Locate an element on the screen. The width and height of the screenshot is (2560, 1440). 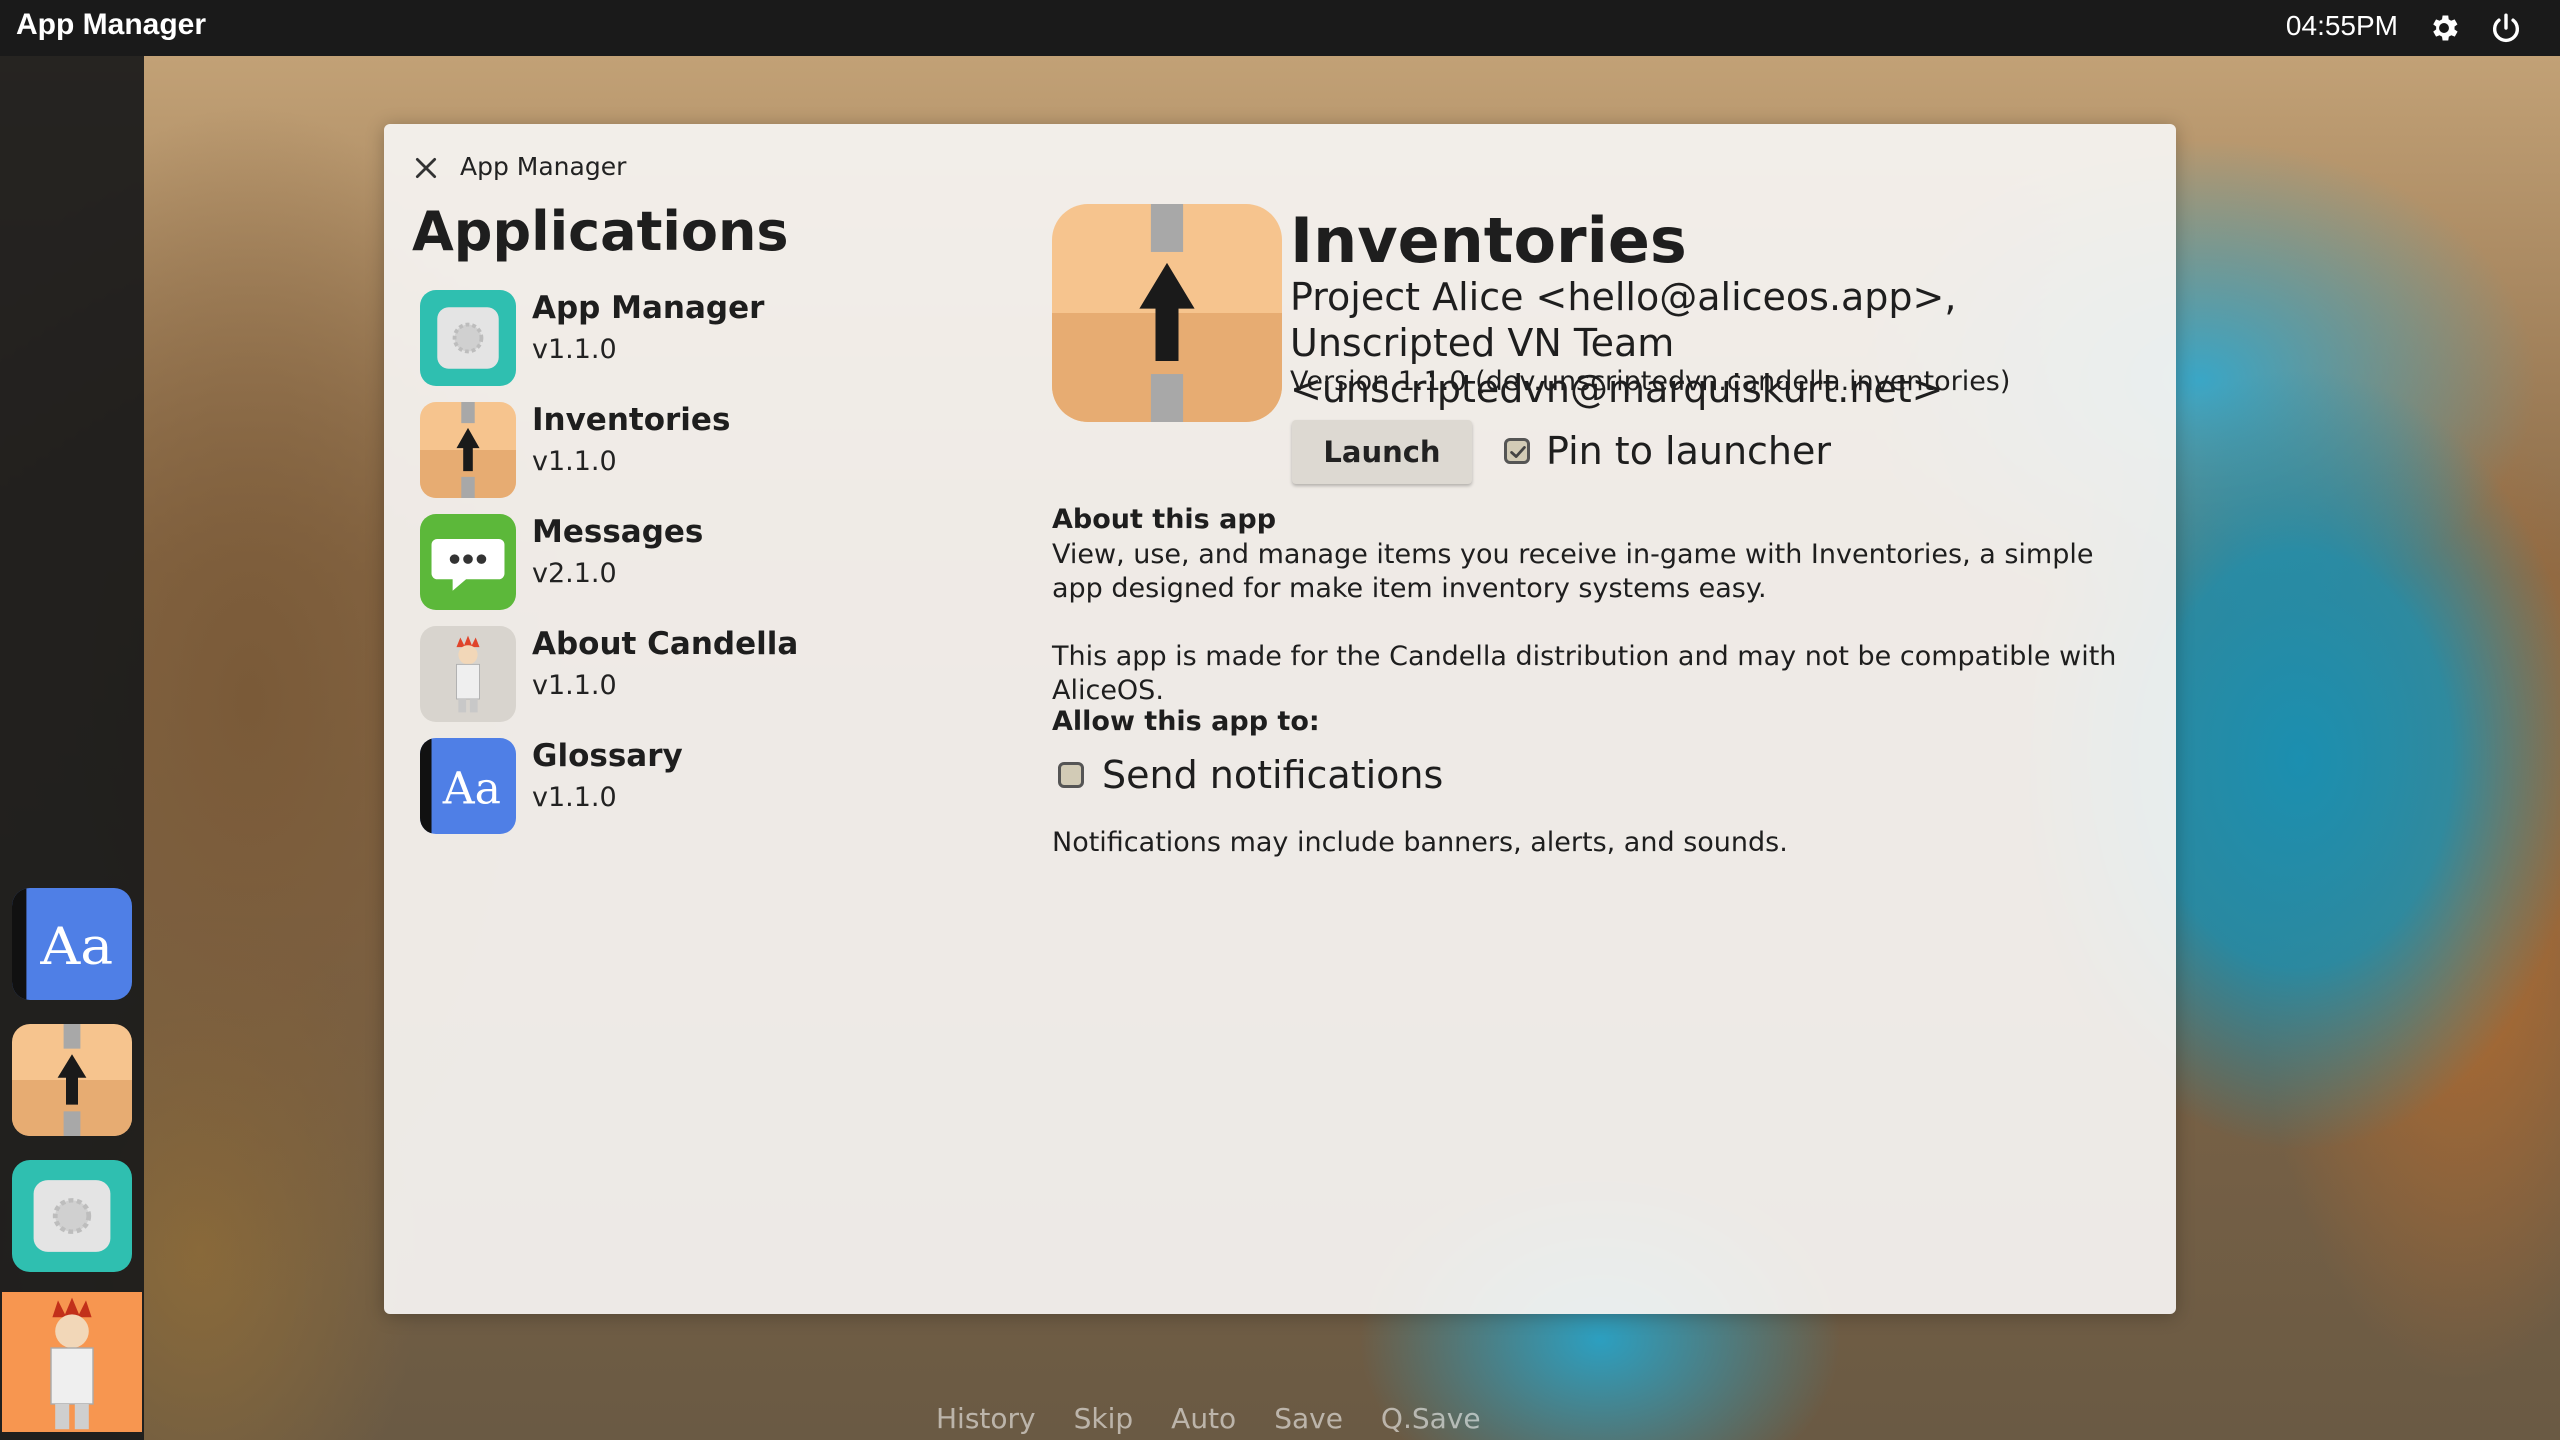
pin-to-launcher-toggle: Pin to launcher is located at coordinates (1667, 451).